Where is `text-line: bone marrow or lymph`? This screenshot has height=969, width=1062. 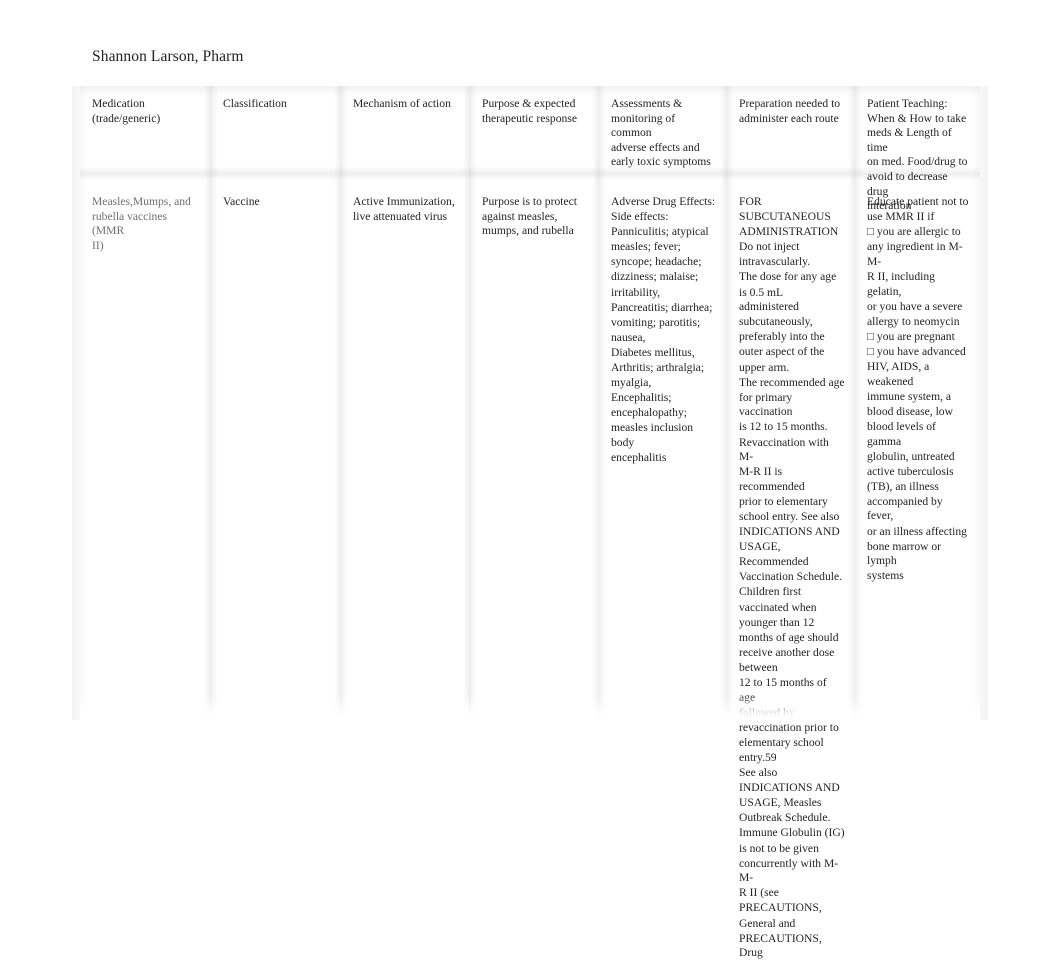
text-line: bone marrow or lymph is located at coordinates (904, 553).